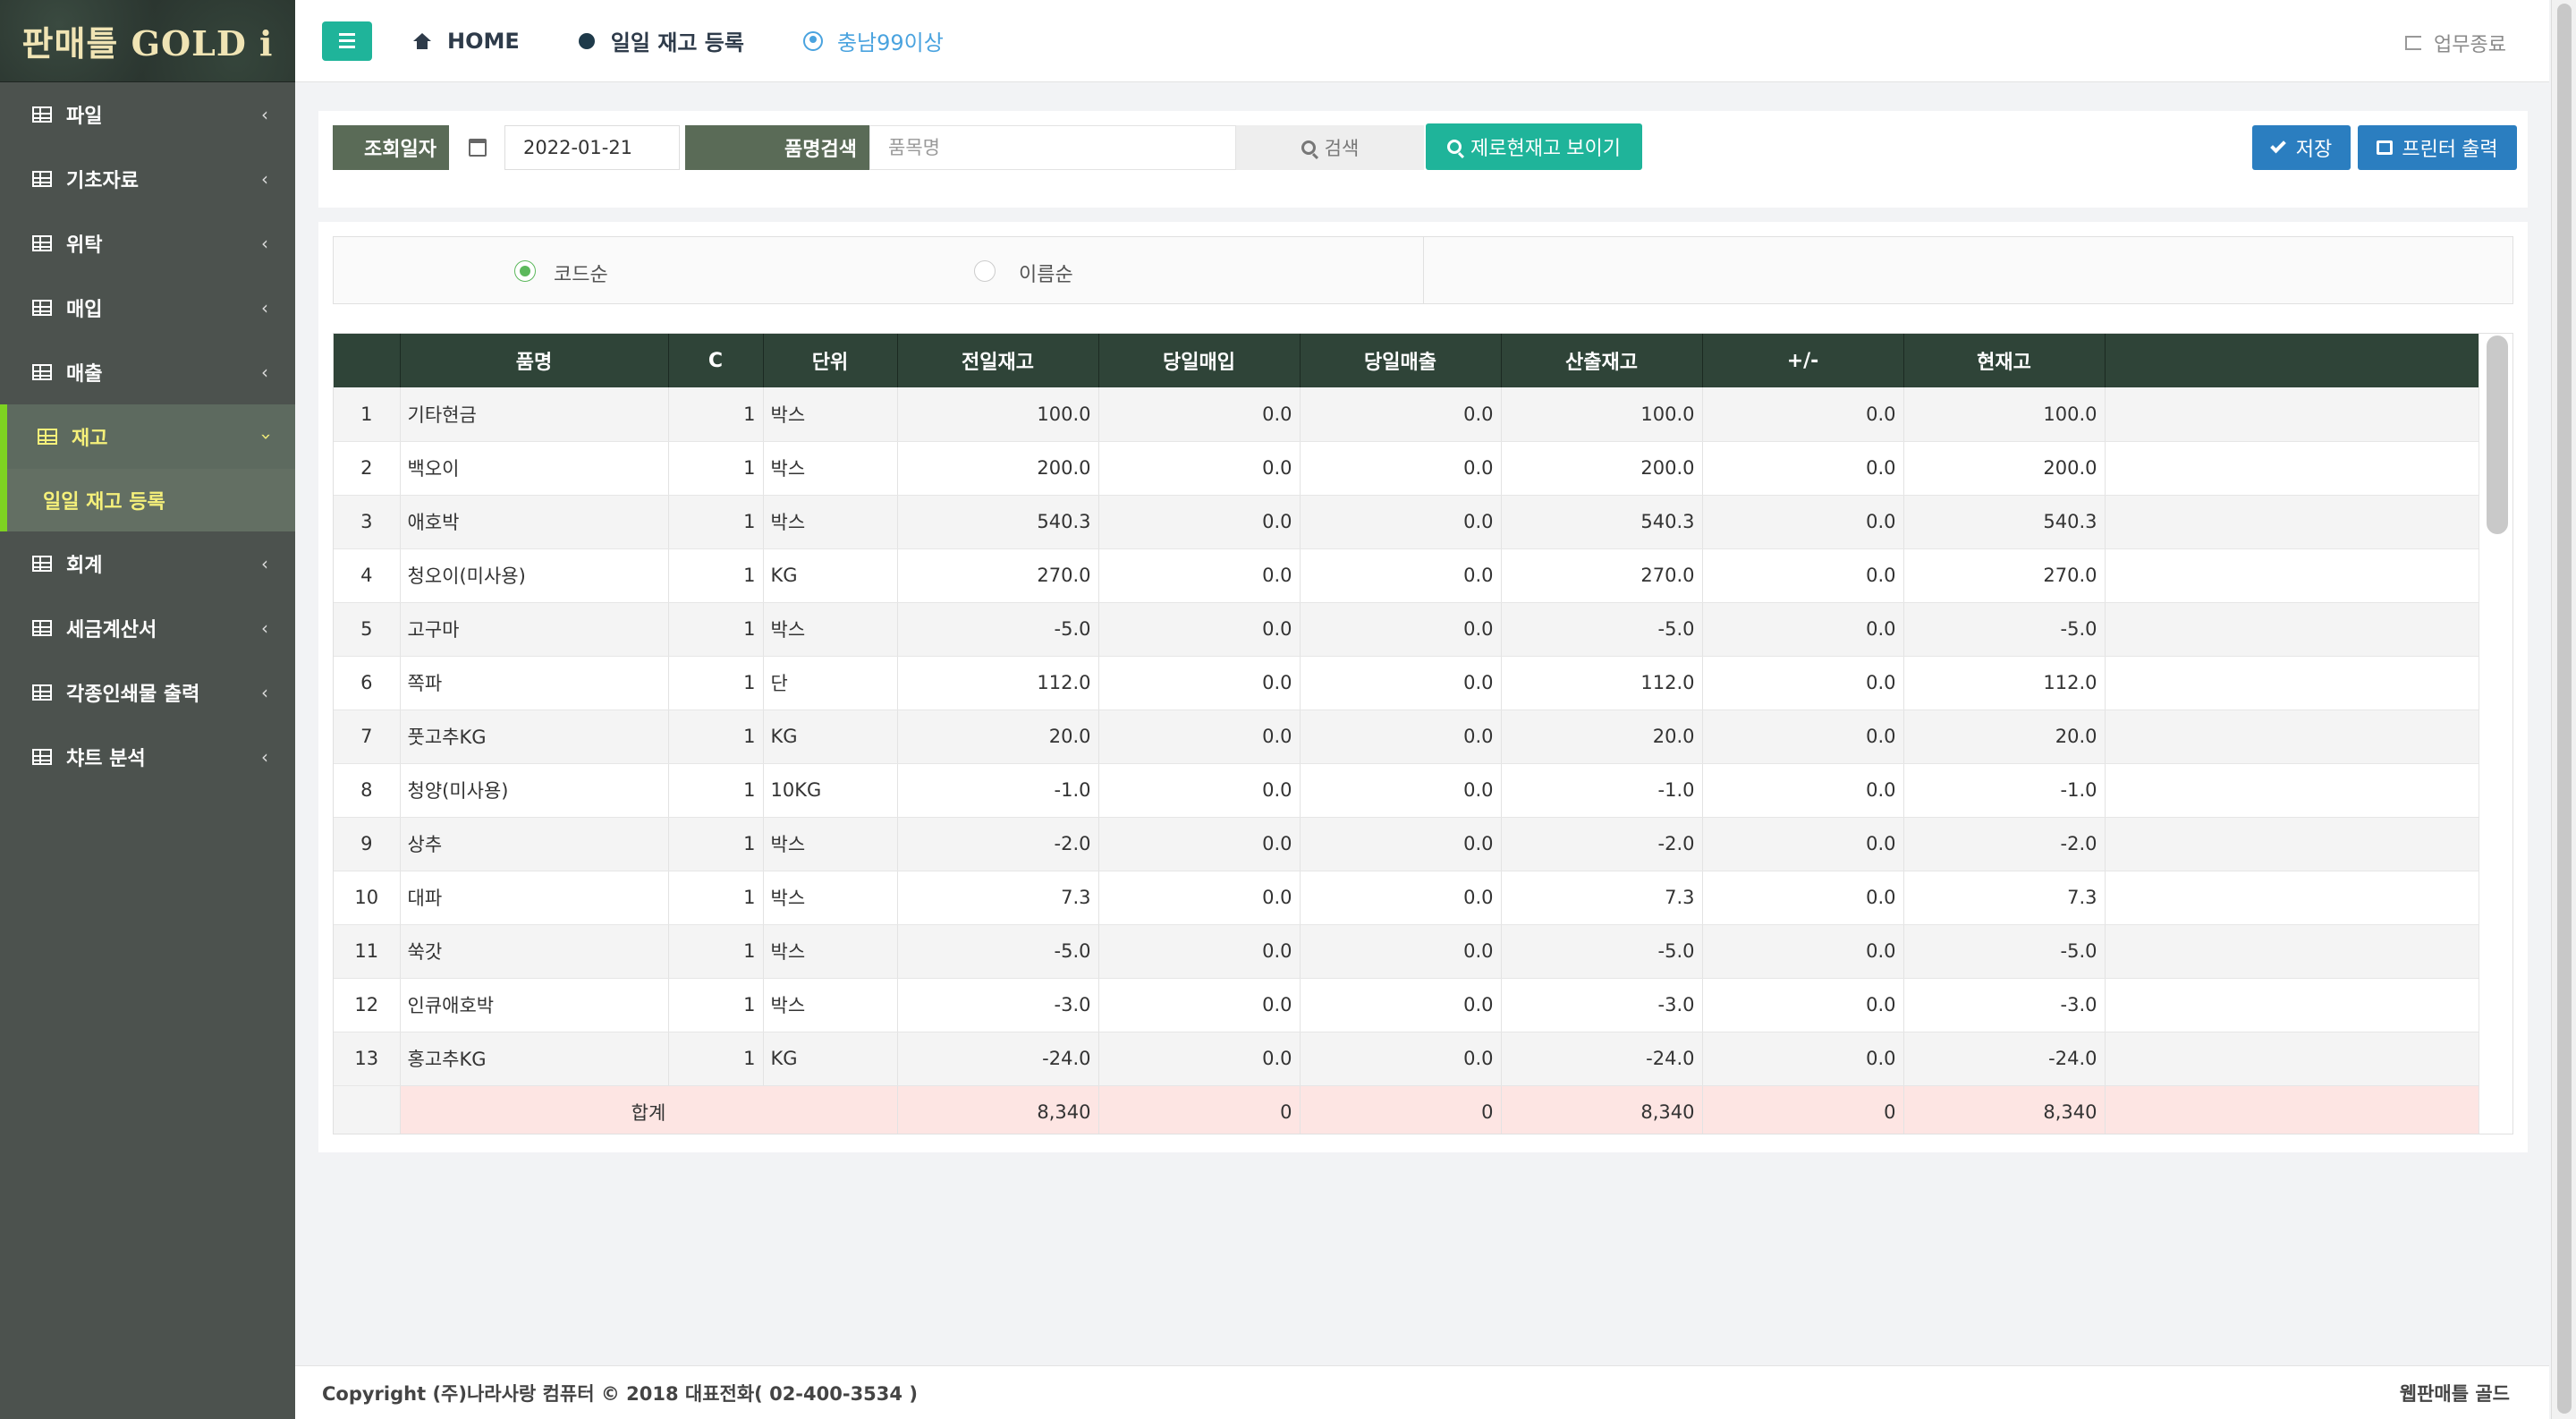 This screenshot has width=2576, height=1419. What do you see at coordinates (1602, 360) in the screenshot?
I see `column-header: 산출재고` at bounding box center [1602, 360].